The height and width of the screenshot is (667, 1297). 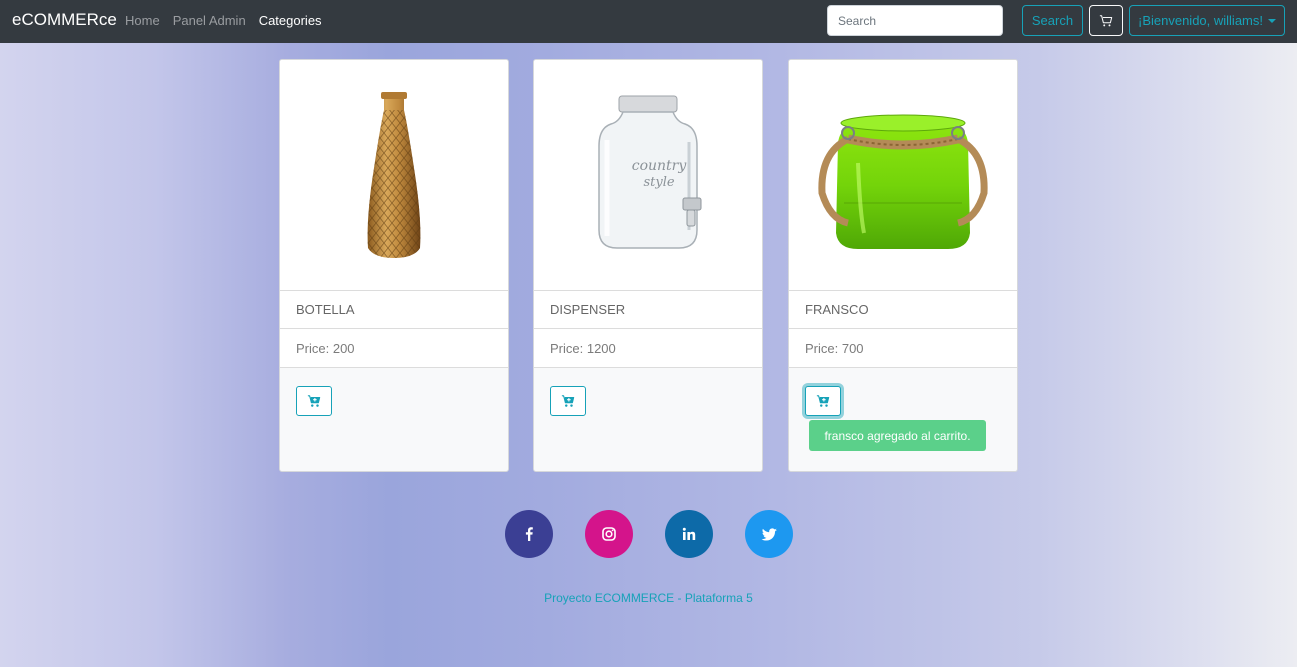 What do you see at coordinates (903, 181) in the screenshot?
I see `green-jar-image` at bounding box center [903, 181].